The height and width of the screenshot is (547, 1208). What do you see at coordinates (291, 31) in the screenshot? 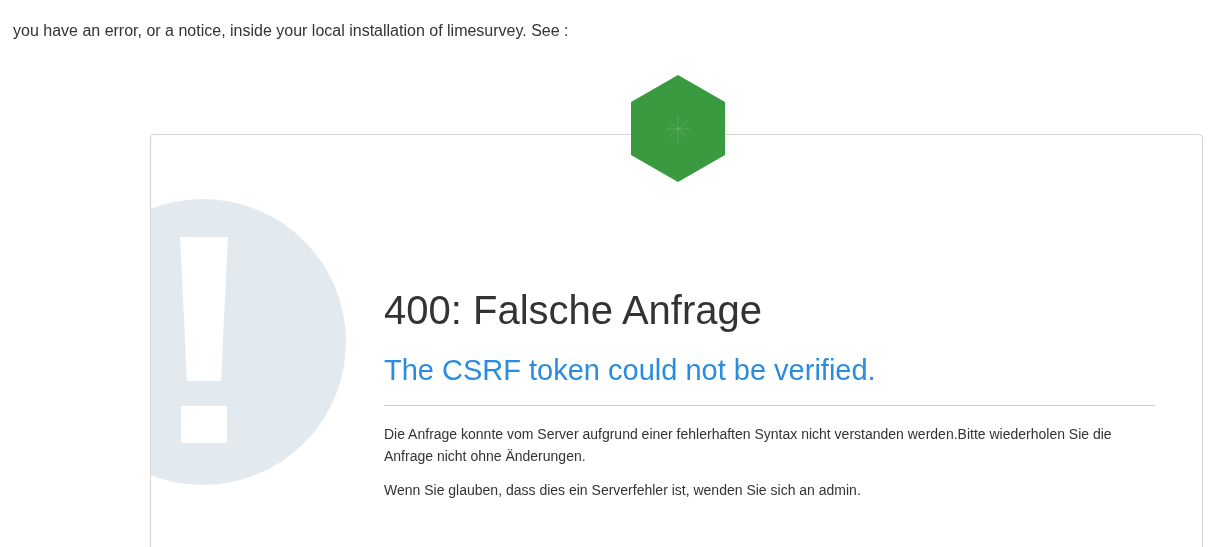
I see `notice-text: you have an error, or a notice, inside your local installation of limesurvey. See :` at bounding box center [291, 31].